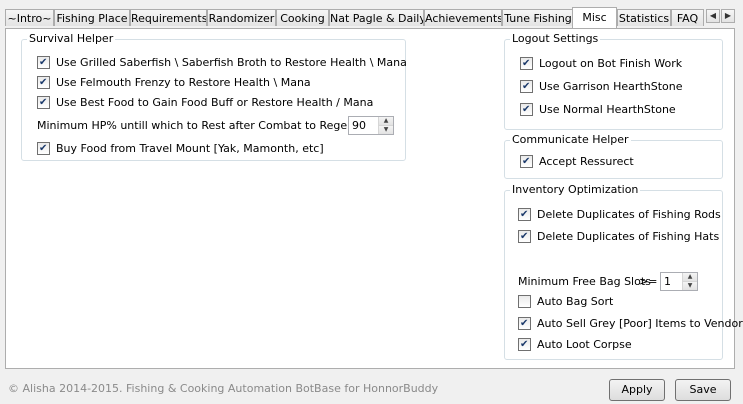  What do you see at coordinates (648, 281) in the screenshot?
I see `min-free-bag-slots-operator: >=` at bounding box center [648, 281].